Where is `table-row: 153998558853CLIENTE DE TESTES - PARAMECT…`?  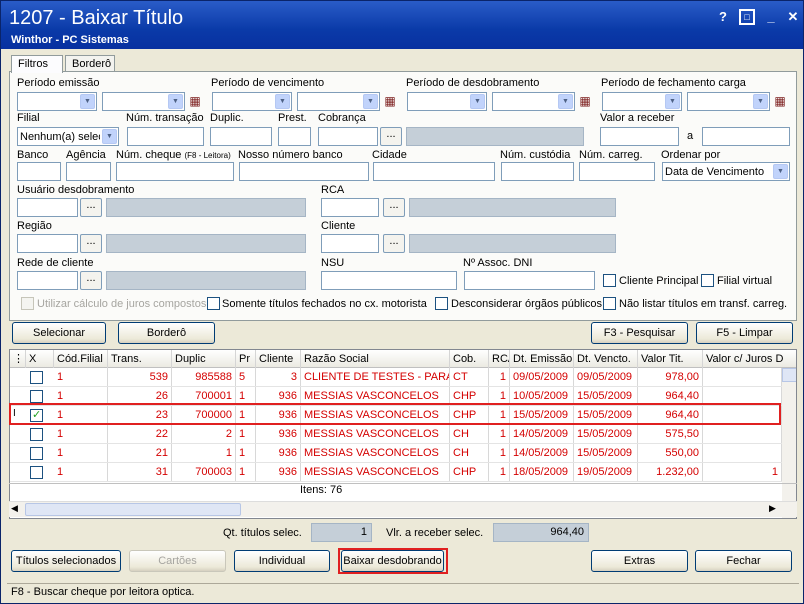 table-row: 153998558853CLIENTE DE TESTES - PARAMECT… is located at coordinates (396, 377).